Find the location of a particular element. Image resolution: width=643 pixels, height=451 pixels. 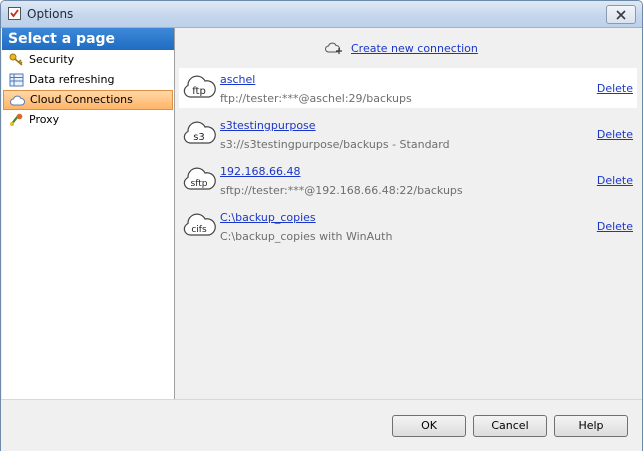

ftp-cloud-icon: ftp is located at coordinates (199, 86).